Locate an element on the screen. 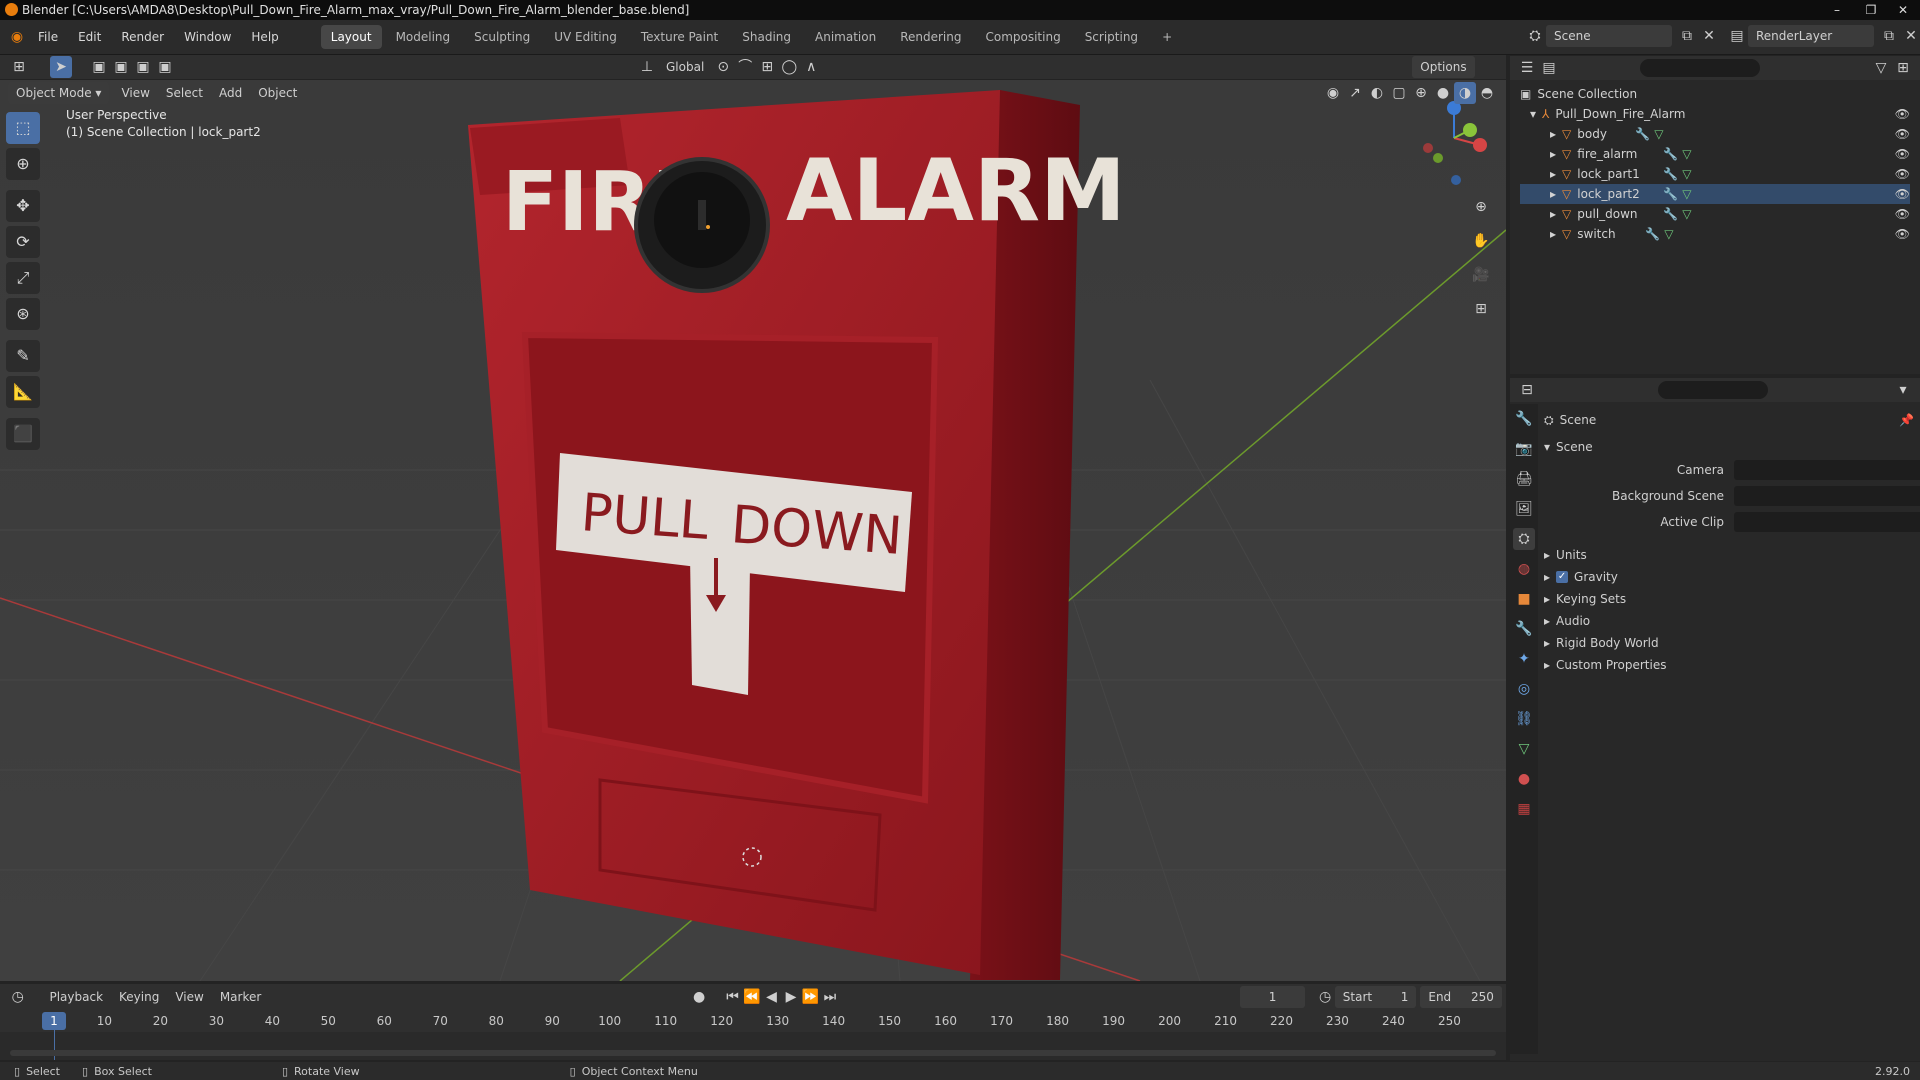  menu-window: Window is located at coordinates (207, 37).